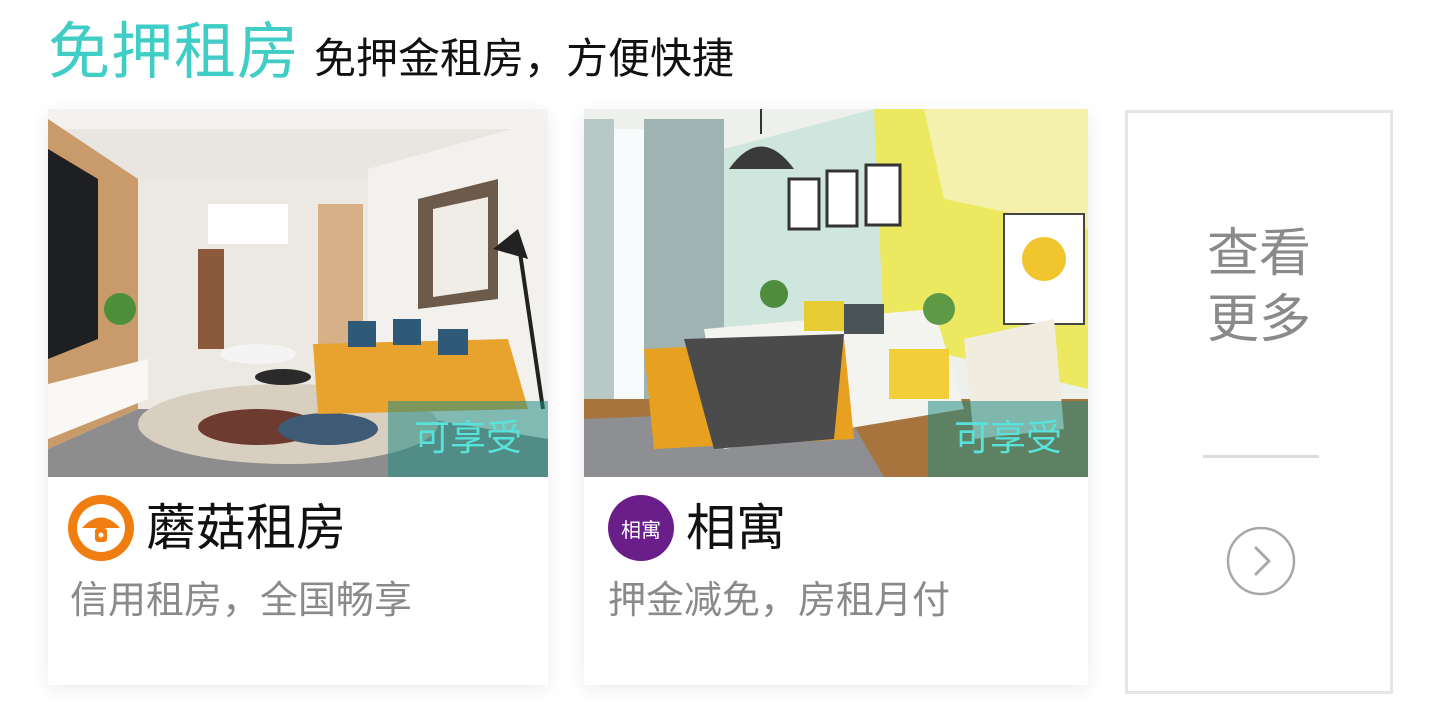  Describe the element at coordinates (1261, 561) in the screenshot. I see `chevron-right-circle-icon` at that location.